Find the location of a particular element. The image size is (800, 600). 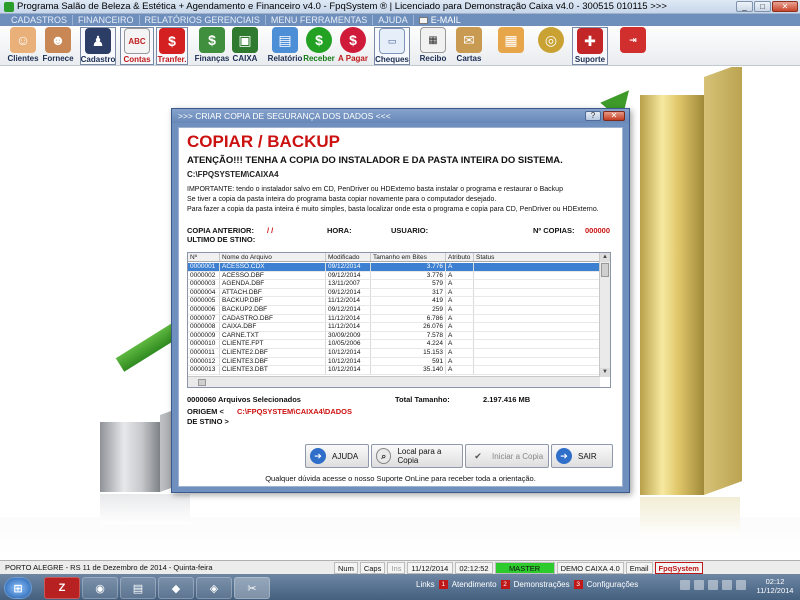

status-email: Email is located at coordinates (639, 567).